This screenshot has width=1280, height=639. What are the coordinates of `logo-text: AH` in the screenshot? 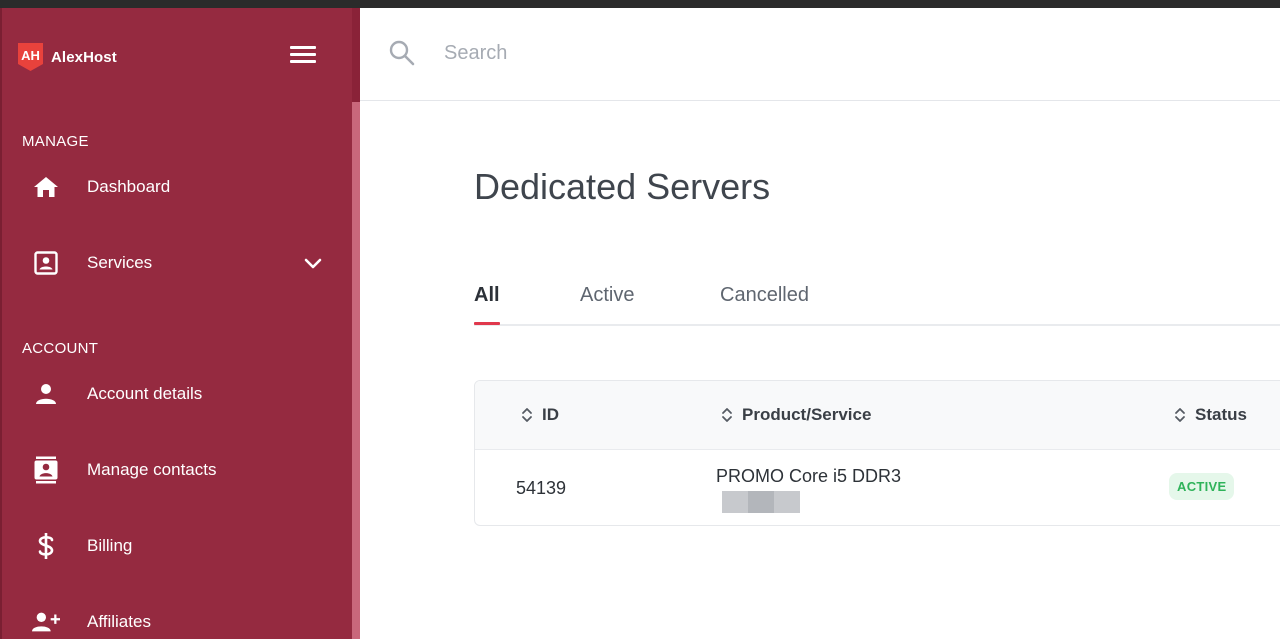 It's located at (30, 55).